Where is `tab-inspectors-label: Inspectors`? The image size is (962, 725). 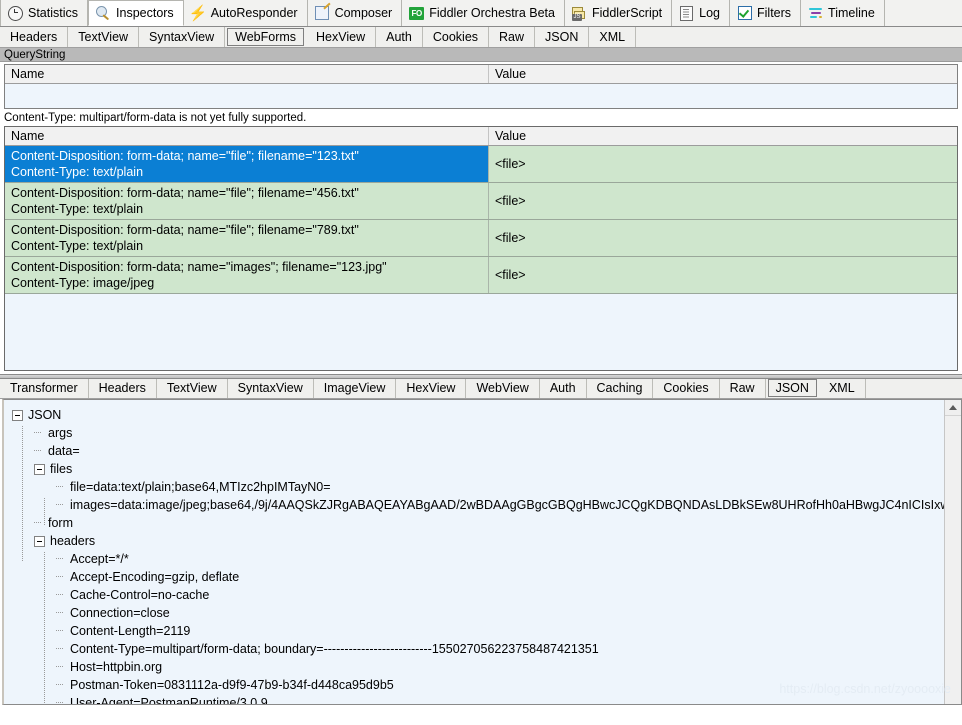
tab-inspectors-label: Inspectors is located at coordinates (145, 13).